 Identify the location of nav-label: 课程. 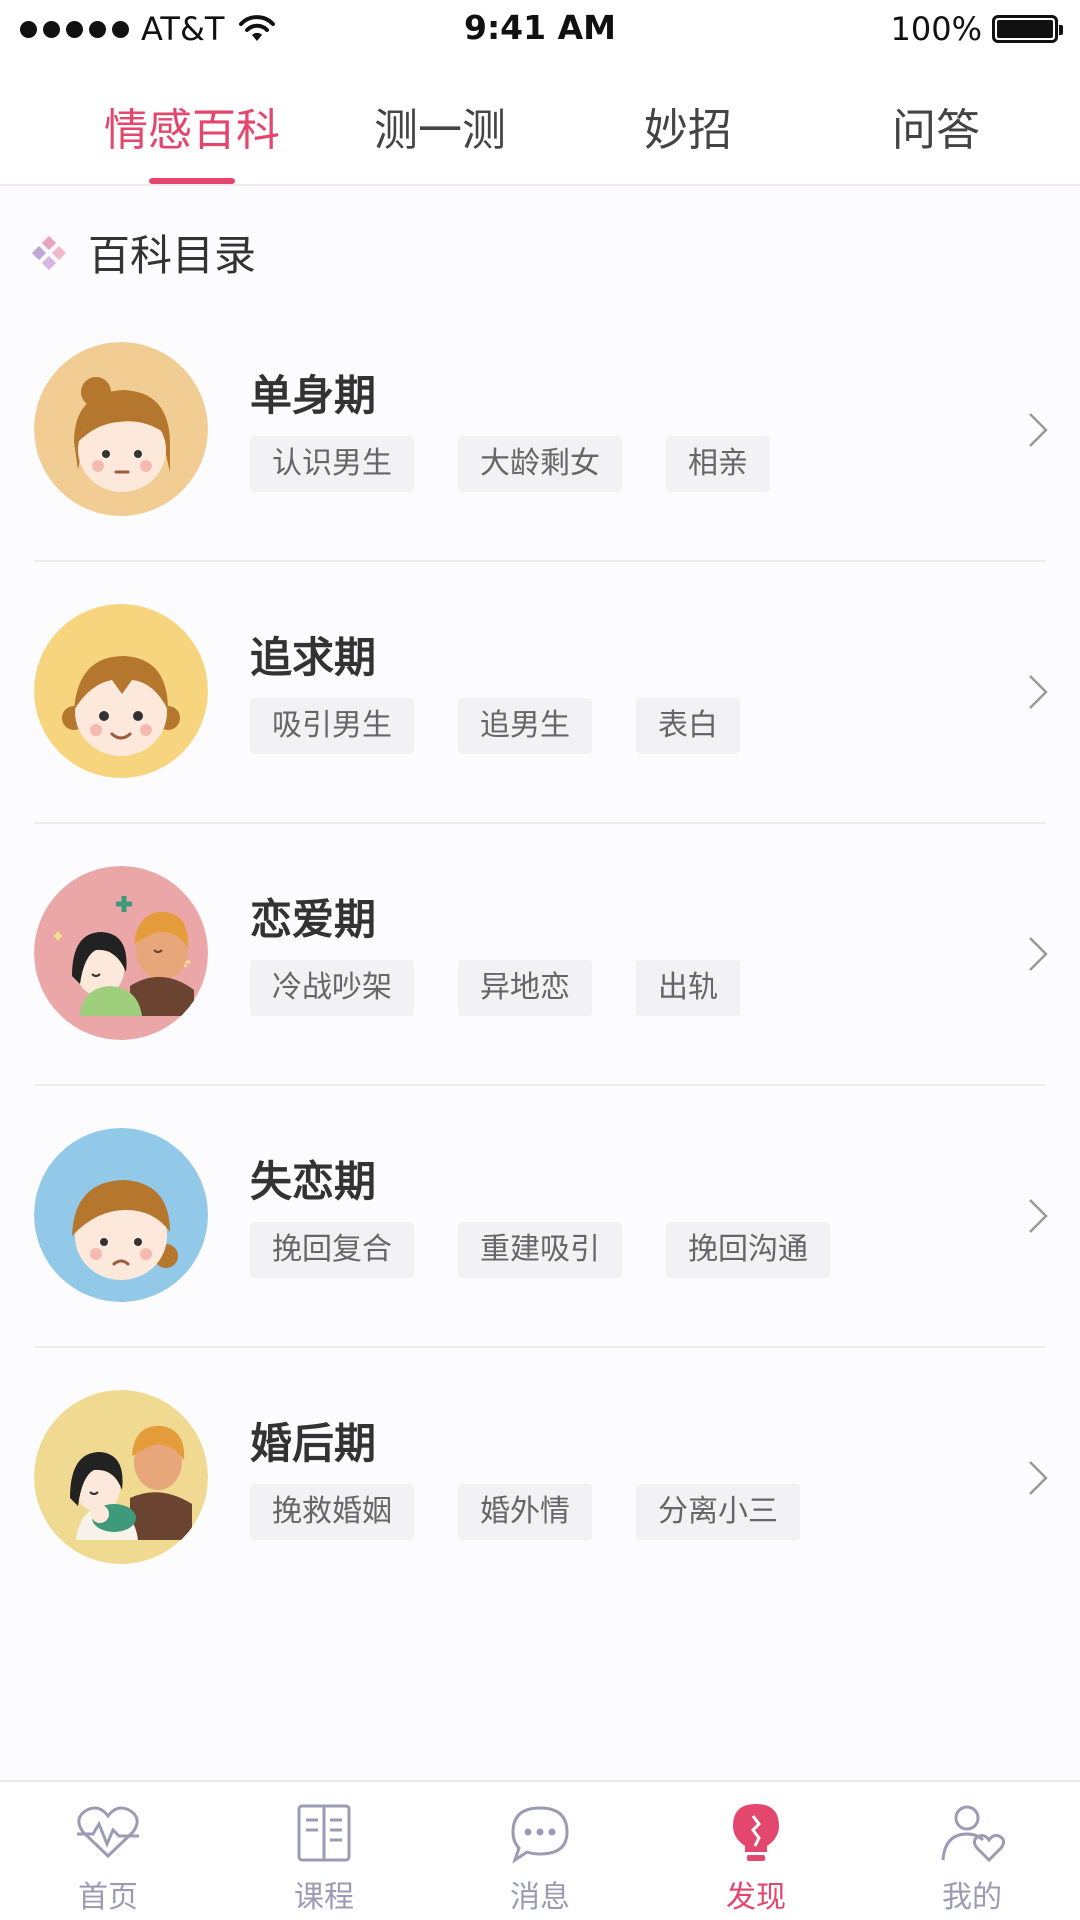
(324, 1897).